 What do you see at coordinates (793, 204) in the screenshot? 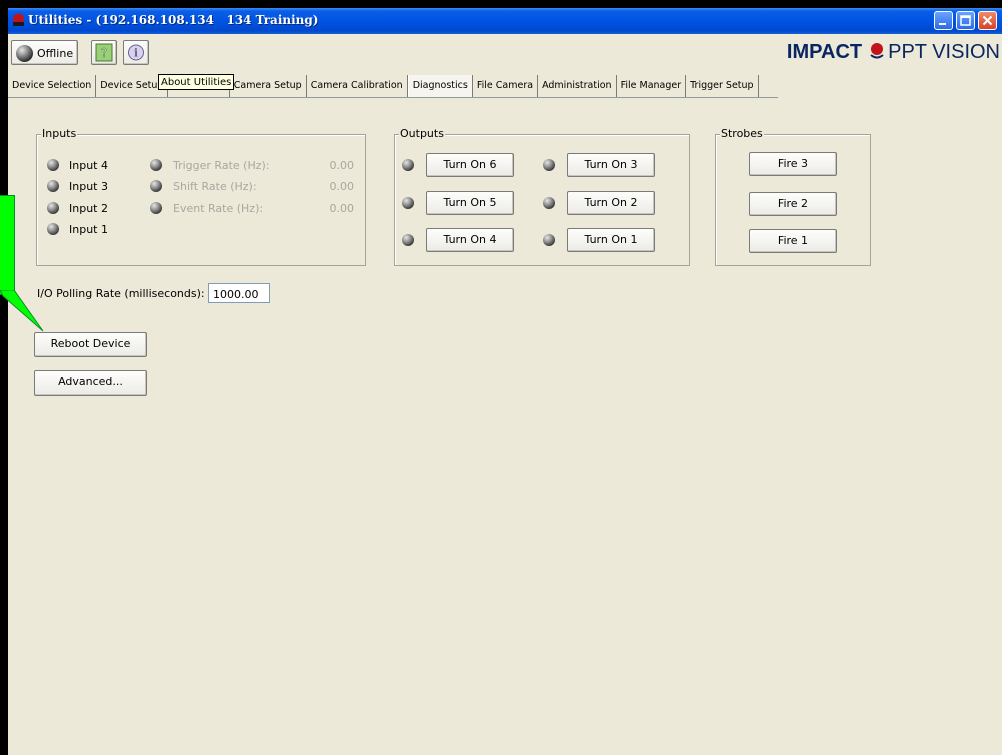
I see `fire-2-button: Fire 2` at bounding box center [793, 204].